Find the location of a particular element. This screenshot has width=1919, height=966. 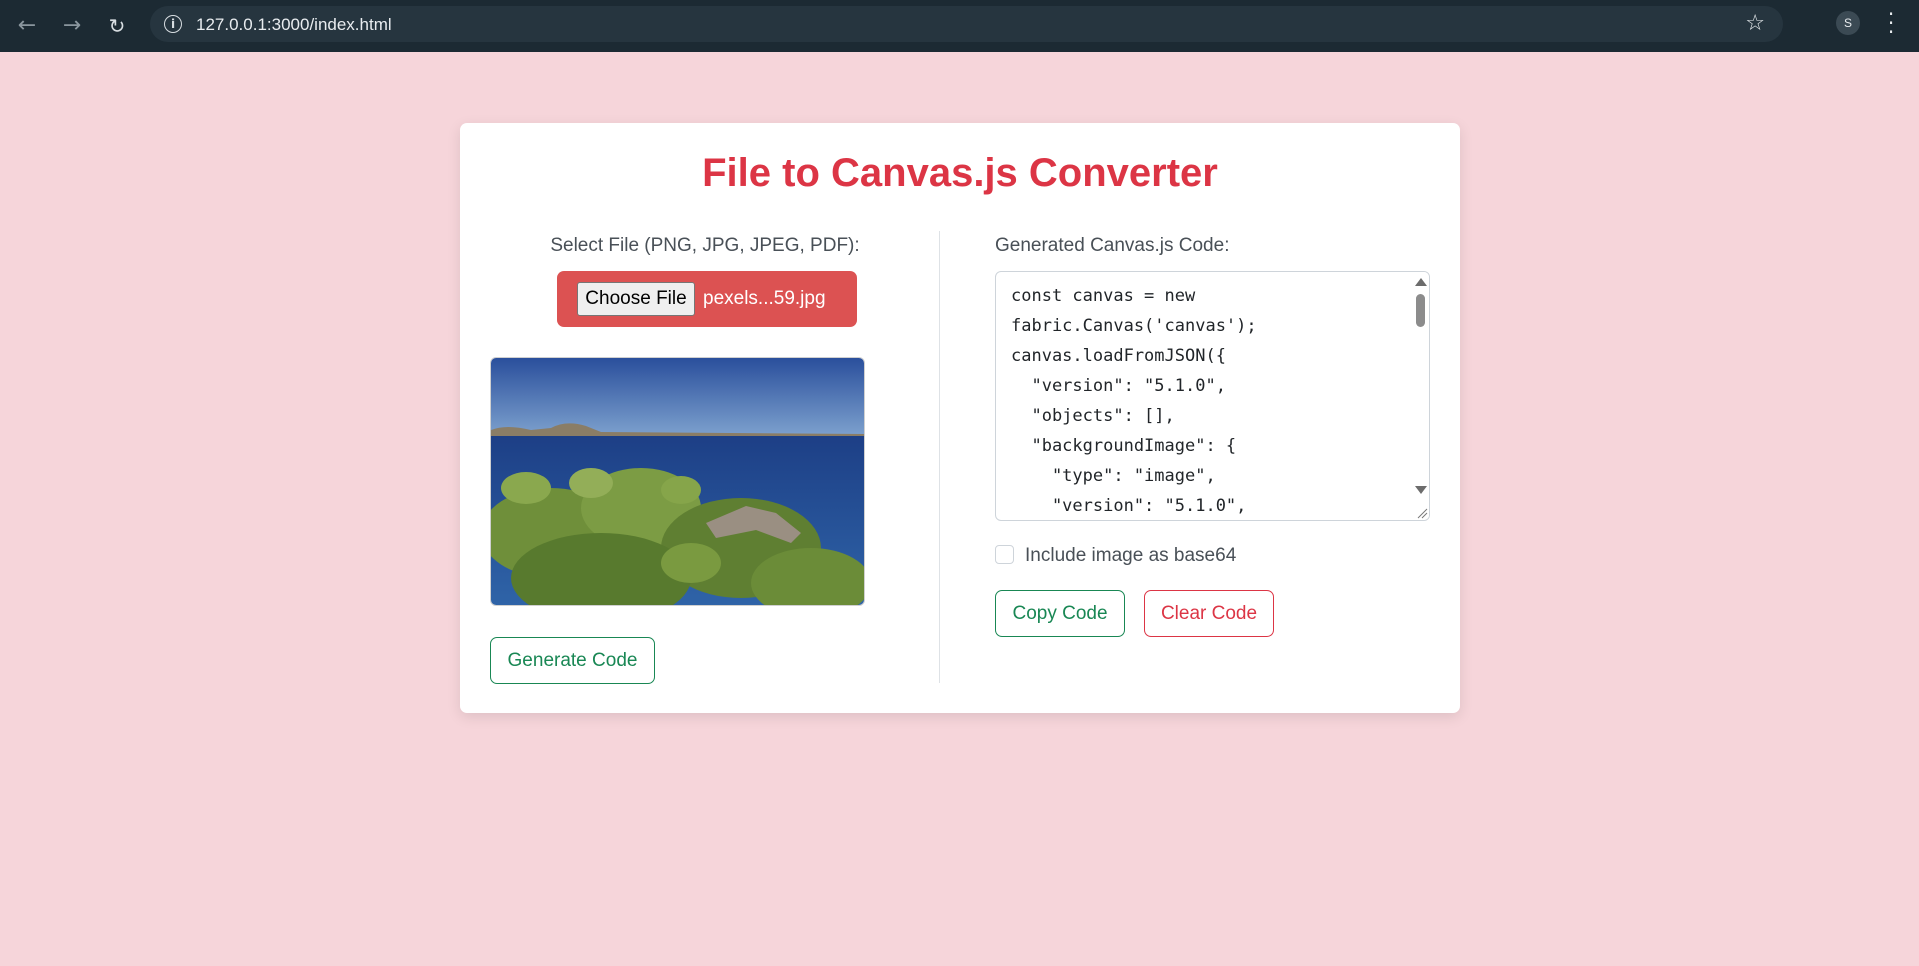

reload-icon: ↻ is located at coordinates (117, 26).